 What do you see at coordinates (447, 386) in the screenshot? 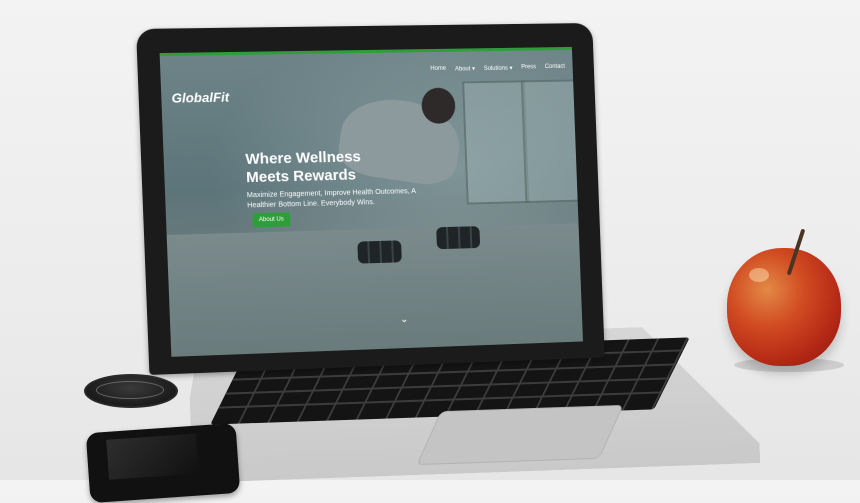
I see `key-row-divider` at bounding box center [447, 386].